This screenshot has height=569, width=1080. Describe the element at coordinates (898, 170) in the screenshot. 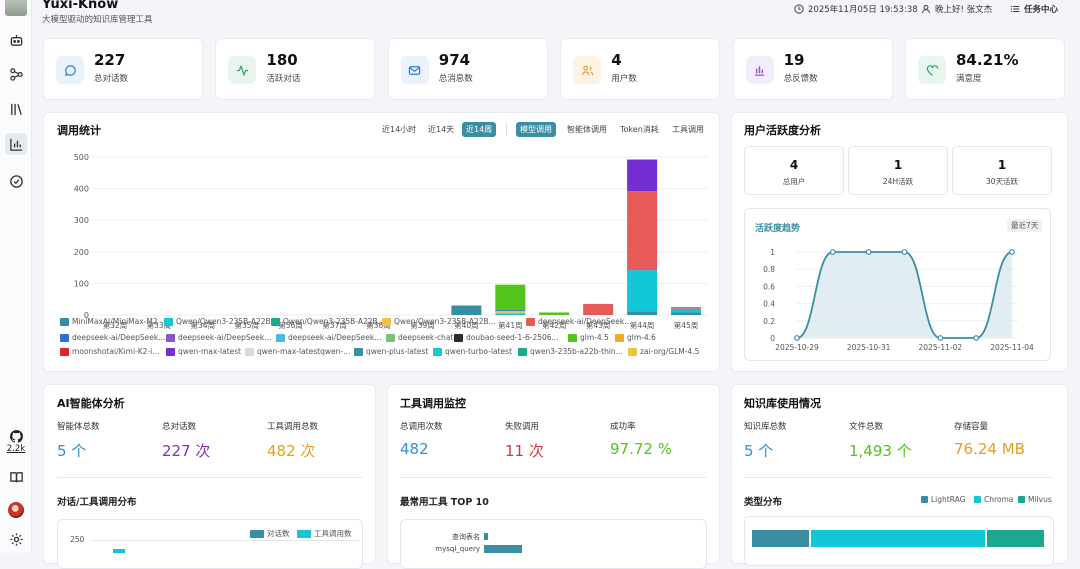

I see `activity-summary-card: 1 24H活跃` at that location.